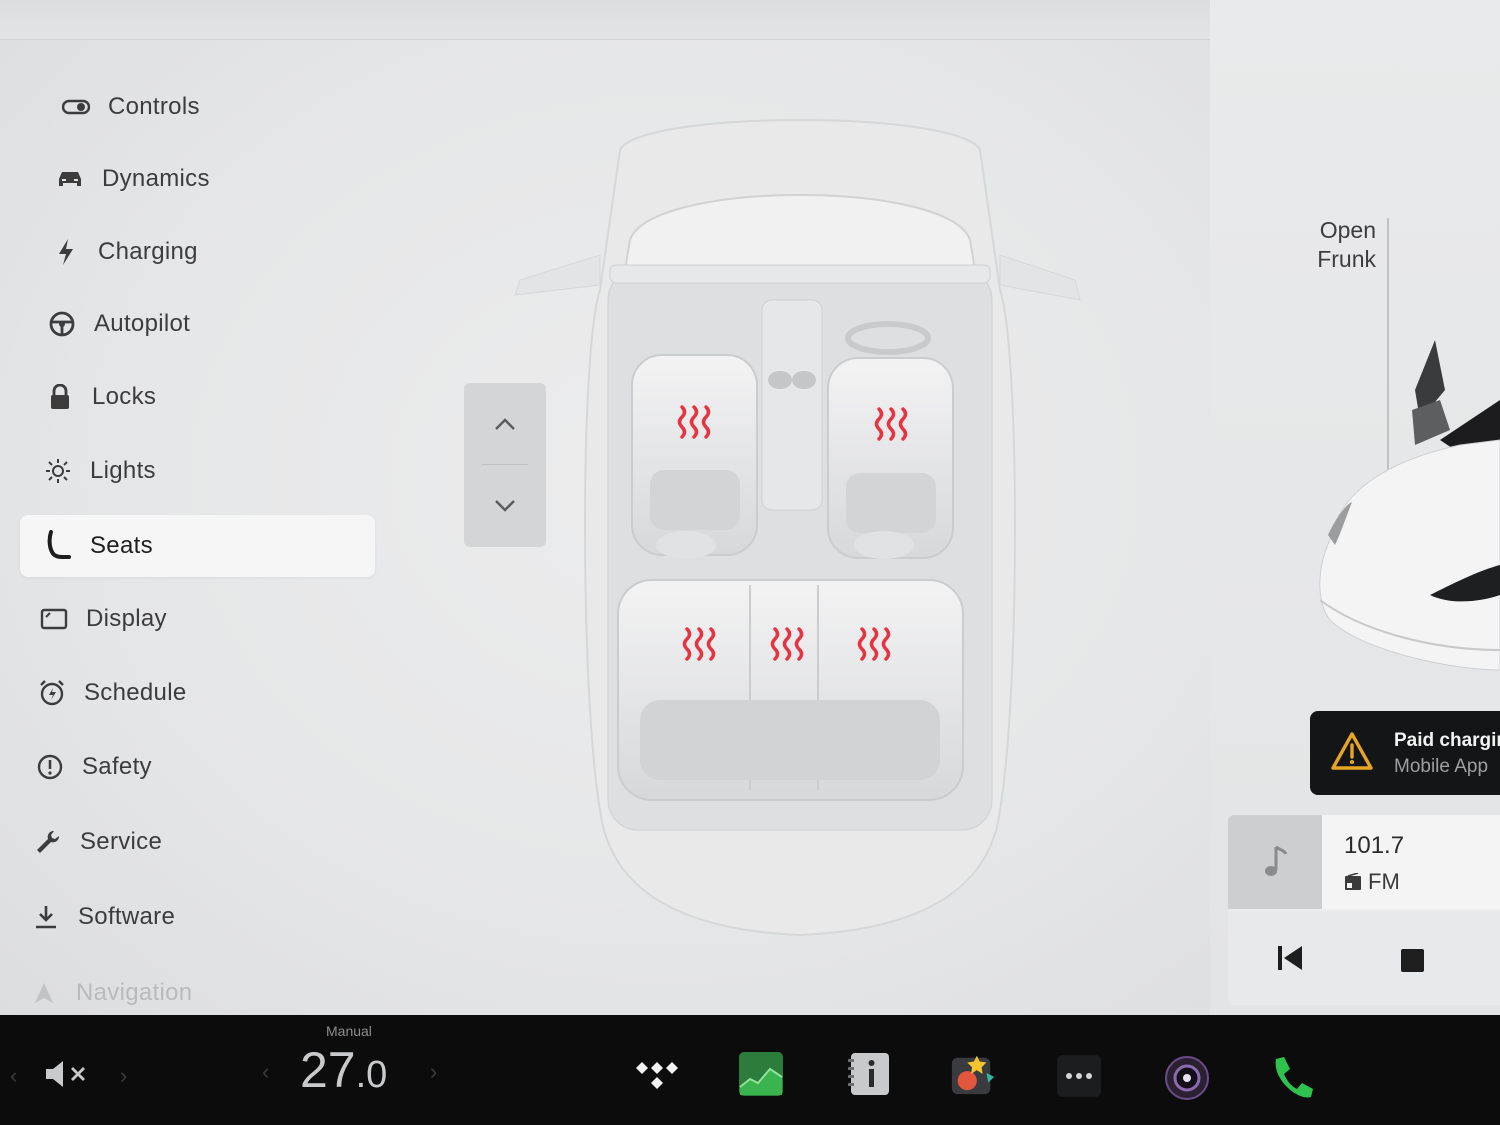 The width and height of the screenshot is (1500, 1125). I want to click on more-dots-icon, so click(1079, 1076).